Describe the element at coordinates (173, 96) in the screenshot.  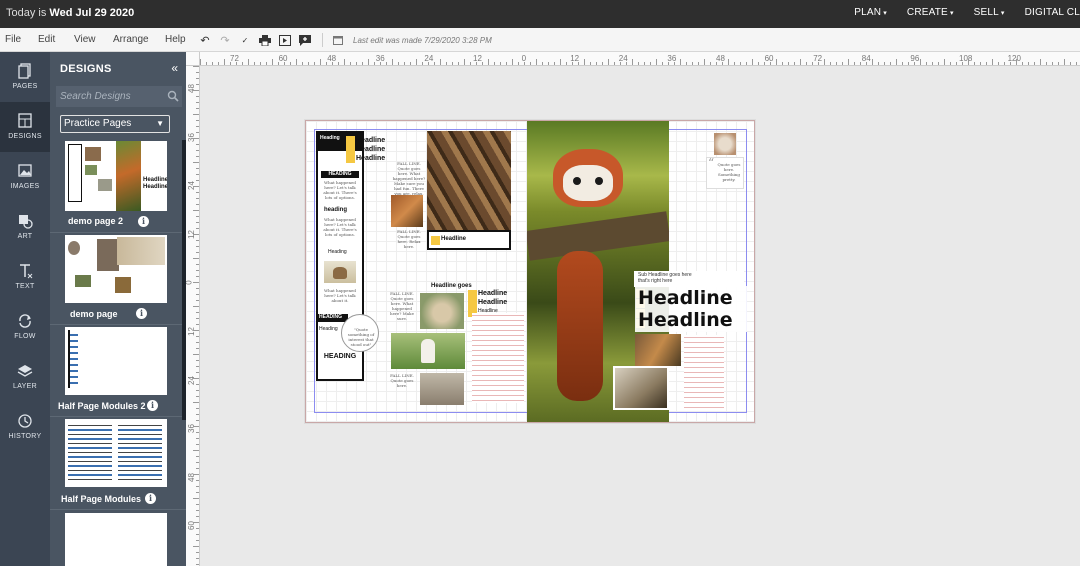
I see `search-icon` at that location.